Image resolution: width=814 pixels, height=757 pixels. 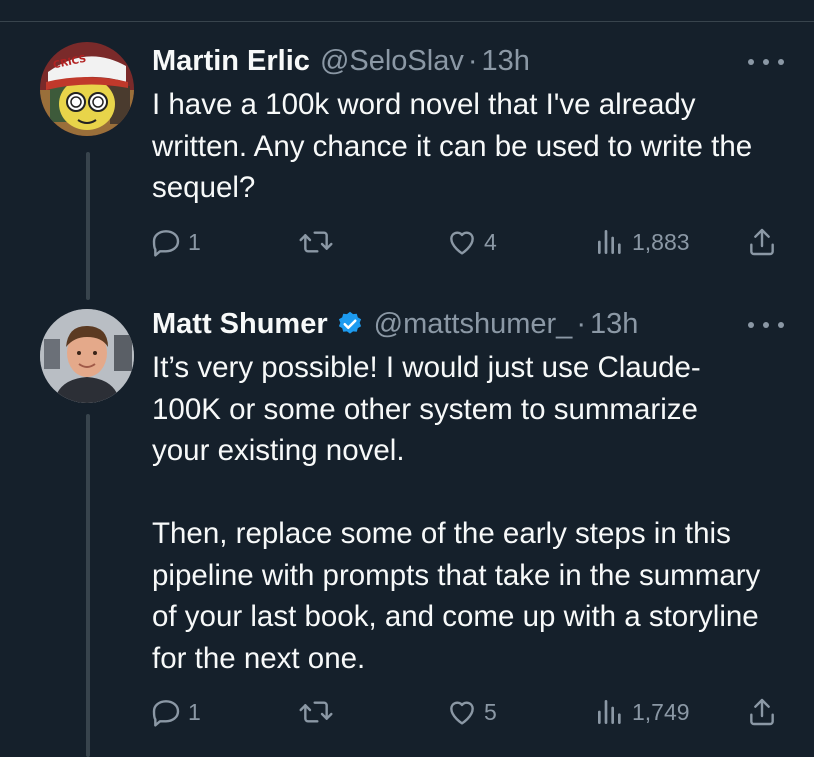 What do you see at coordinates (661, 241) in the screenshot?
I see `view-count: 1,883` at bounding box center [661, 241].